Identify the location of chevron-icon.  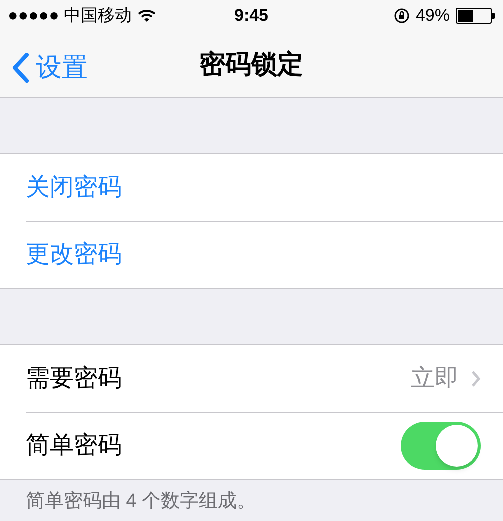
(476, 379).